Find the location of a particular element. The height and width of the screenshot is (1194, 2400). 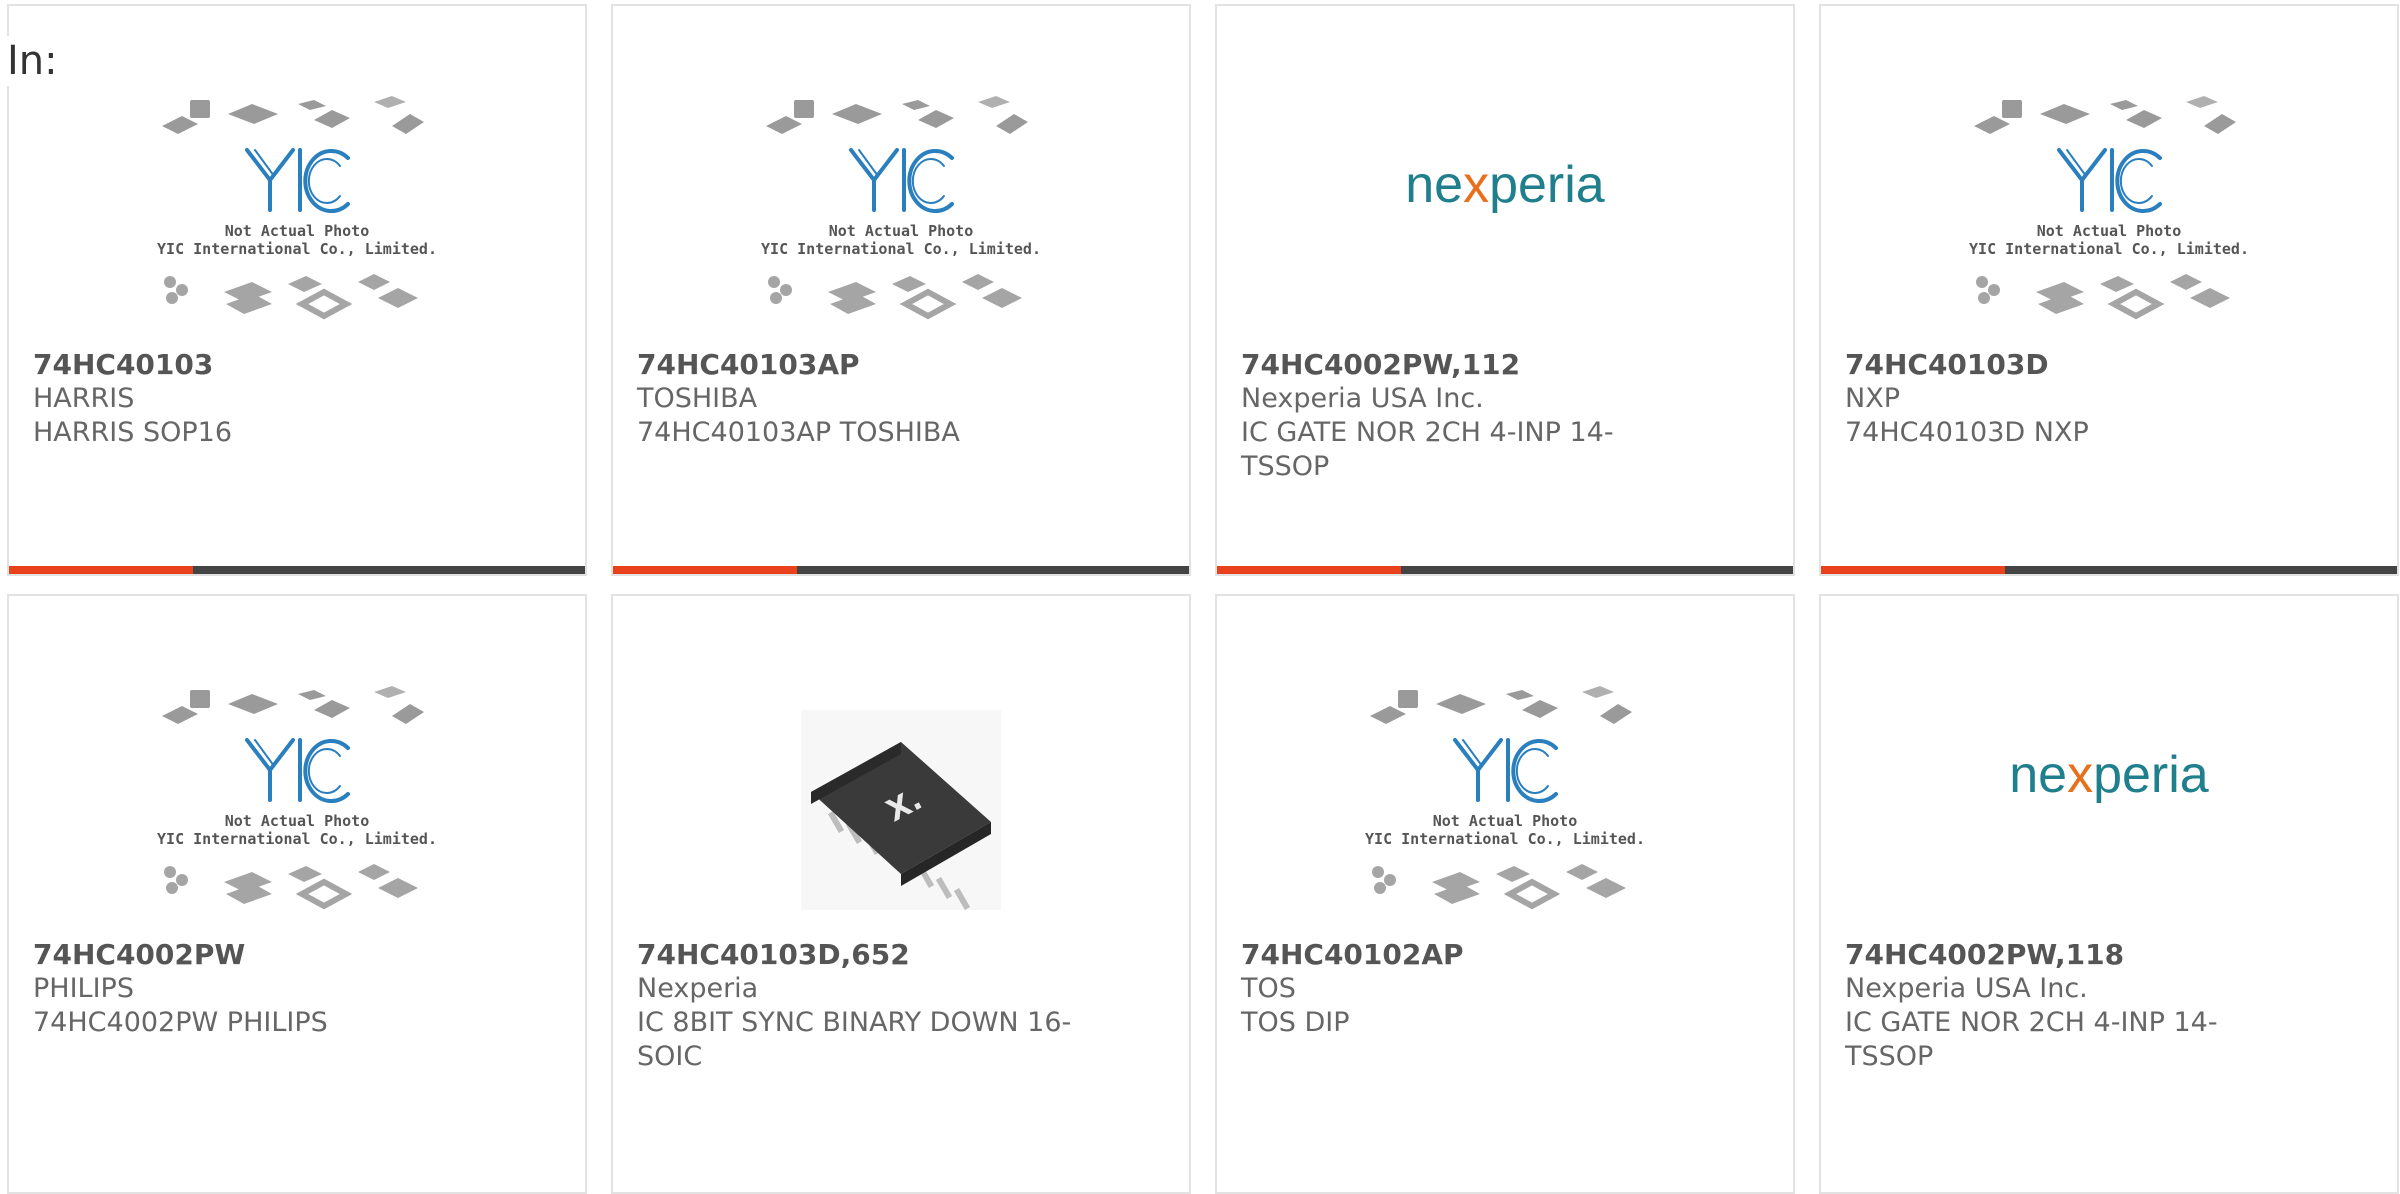

part-number-link: 74HC40103 is located at coordinates (253, 365).